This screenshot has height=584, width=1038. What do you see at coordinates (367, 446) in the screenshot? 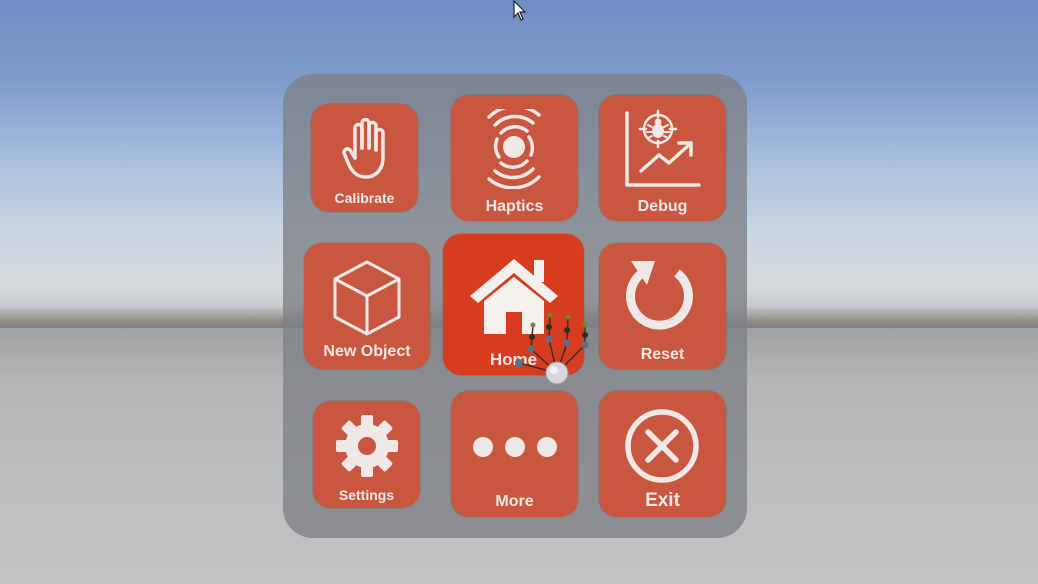
I see `gear-icon` at bounding box center [367, 446].